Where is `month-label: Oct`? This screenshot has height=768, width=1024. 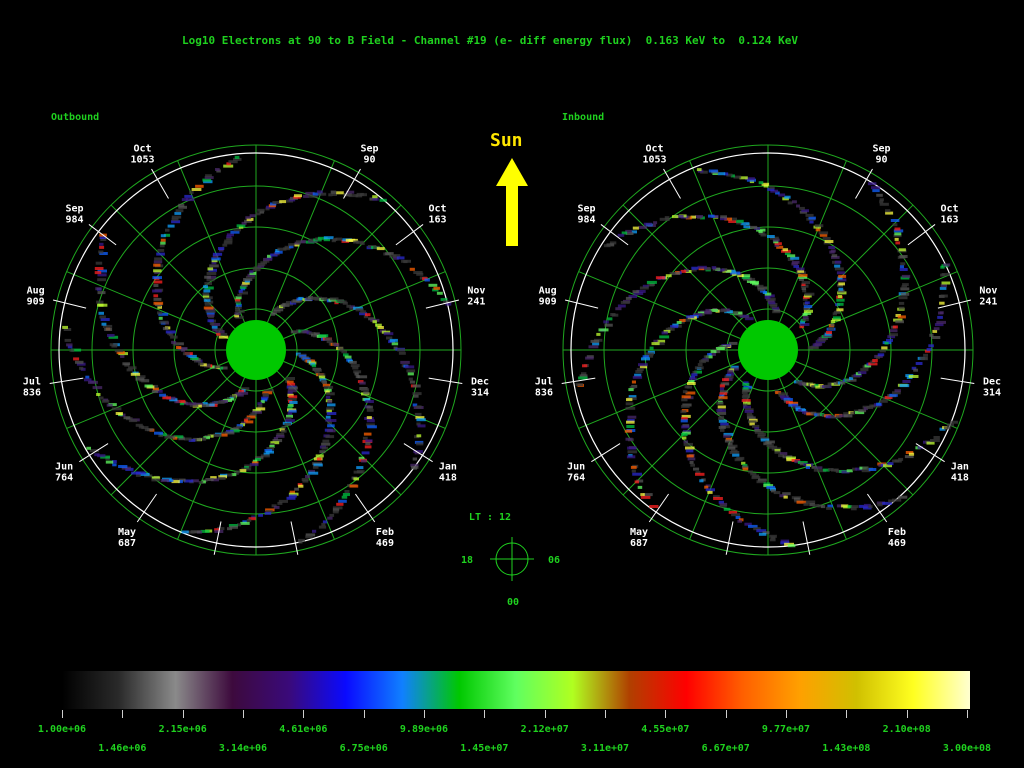 month-label: Oct is located at coordinates (142, 148).